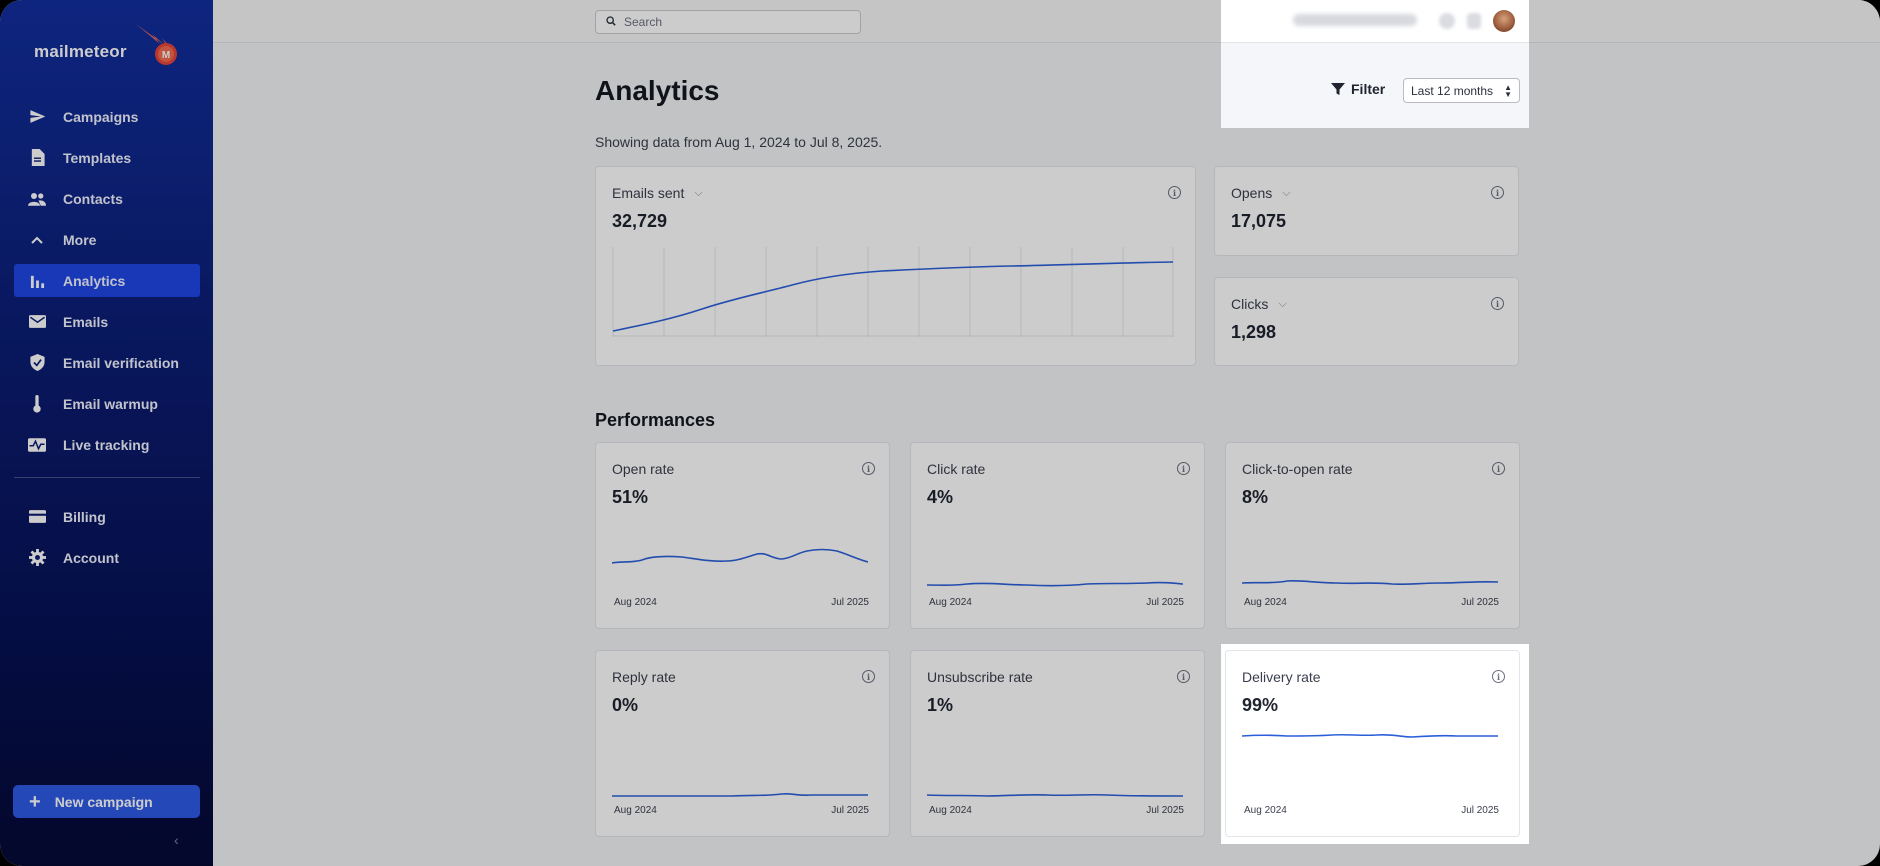 Image resolution: width=1880 pixels, height=866 pixels. I want to click on filter-region: Filter Last 12 months ▲ ▼, so click(1375, 64).